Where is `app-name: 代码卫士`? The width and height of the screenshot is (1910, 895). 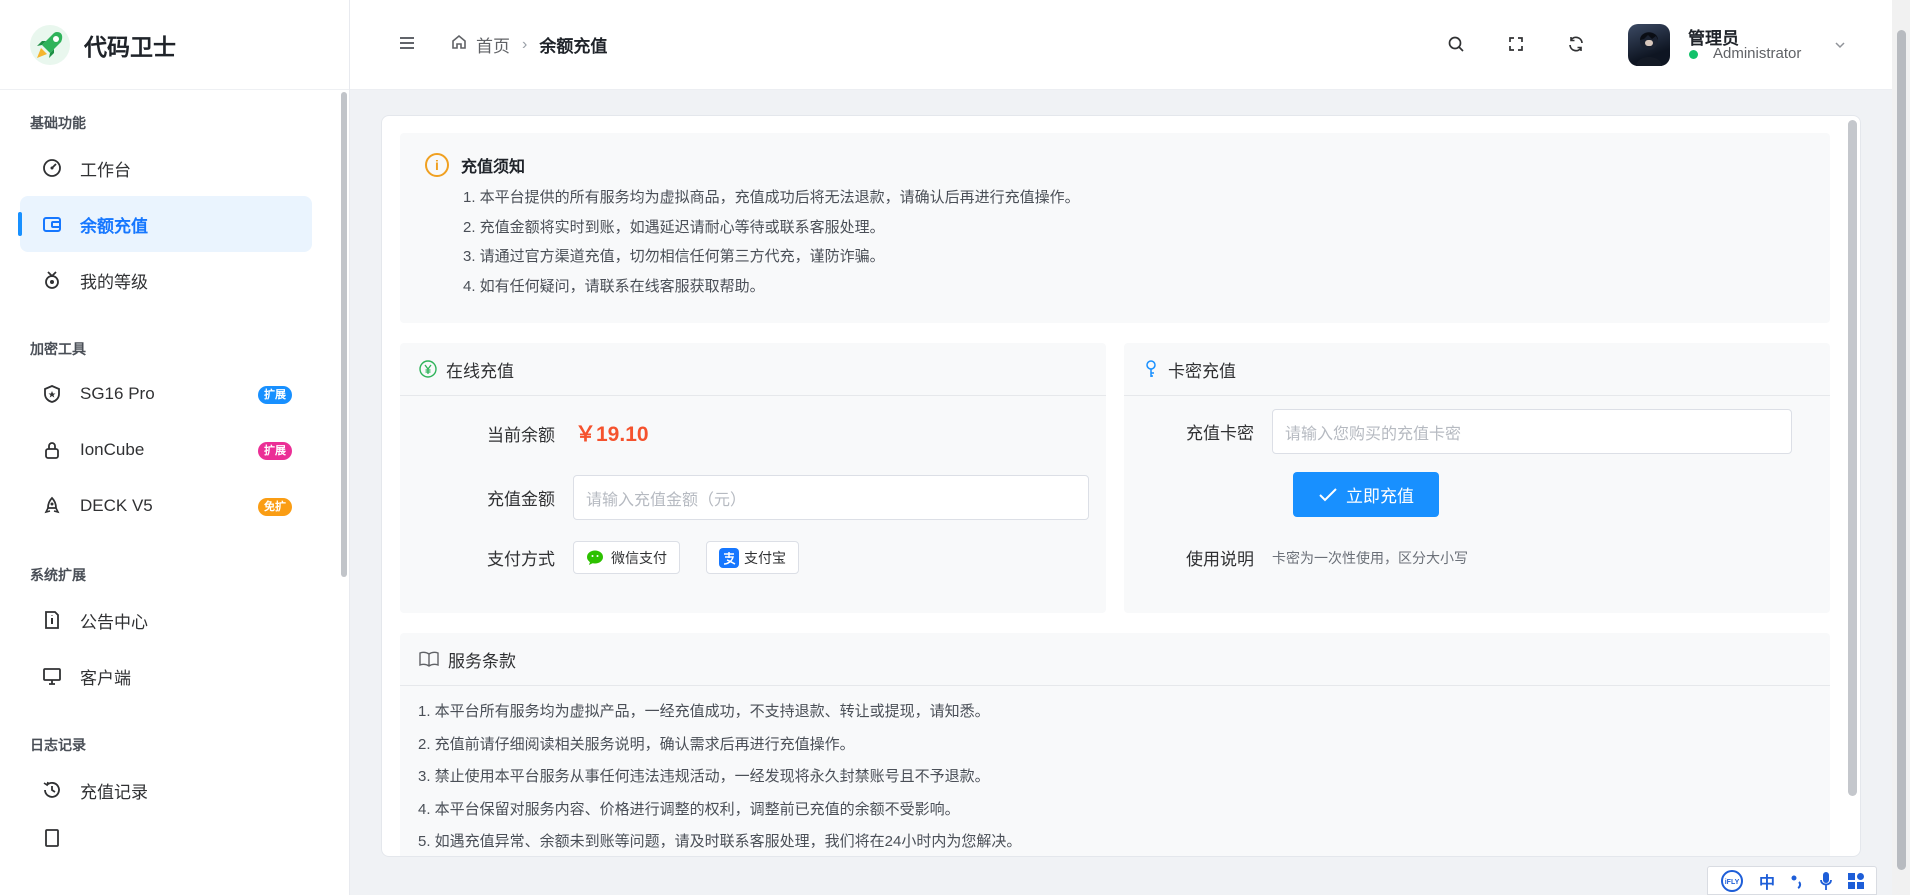
app-name: 代码卫士 is located at coordinates (130, 46).